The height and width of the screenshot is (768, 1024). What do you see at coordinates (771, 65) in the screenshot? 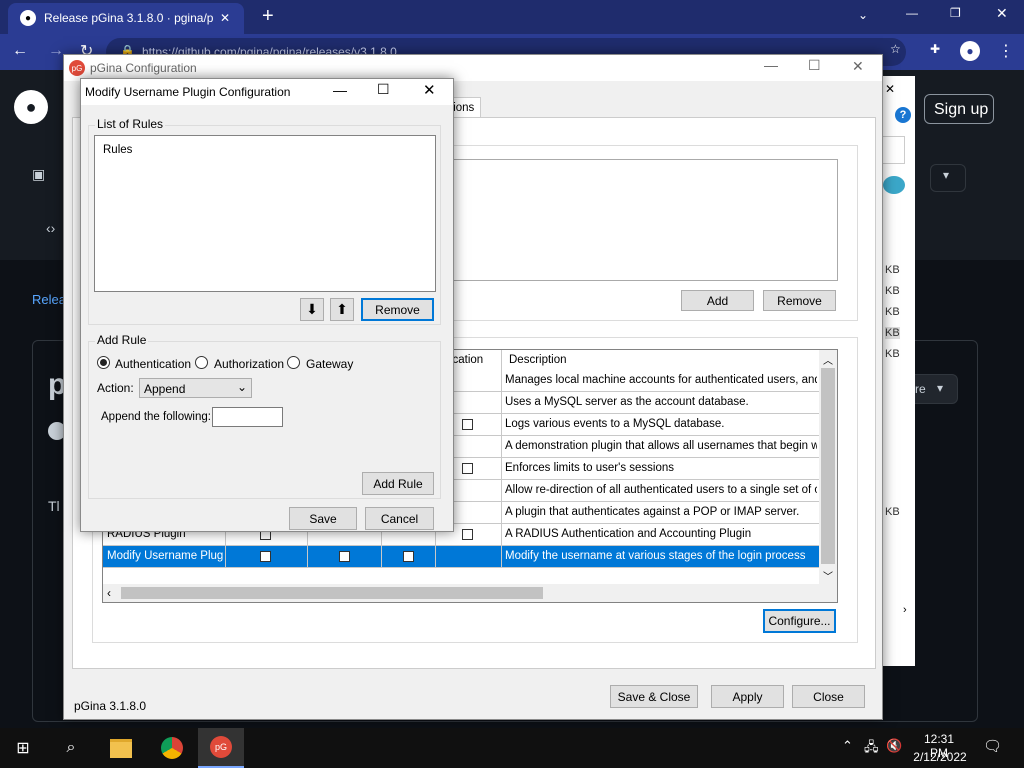
I see `main-minimize-icon: —` at bounding box center [771, 65].